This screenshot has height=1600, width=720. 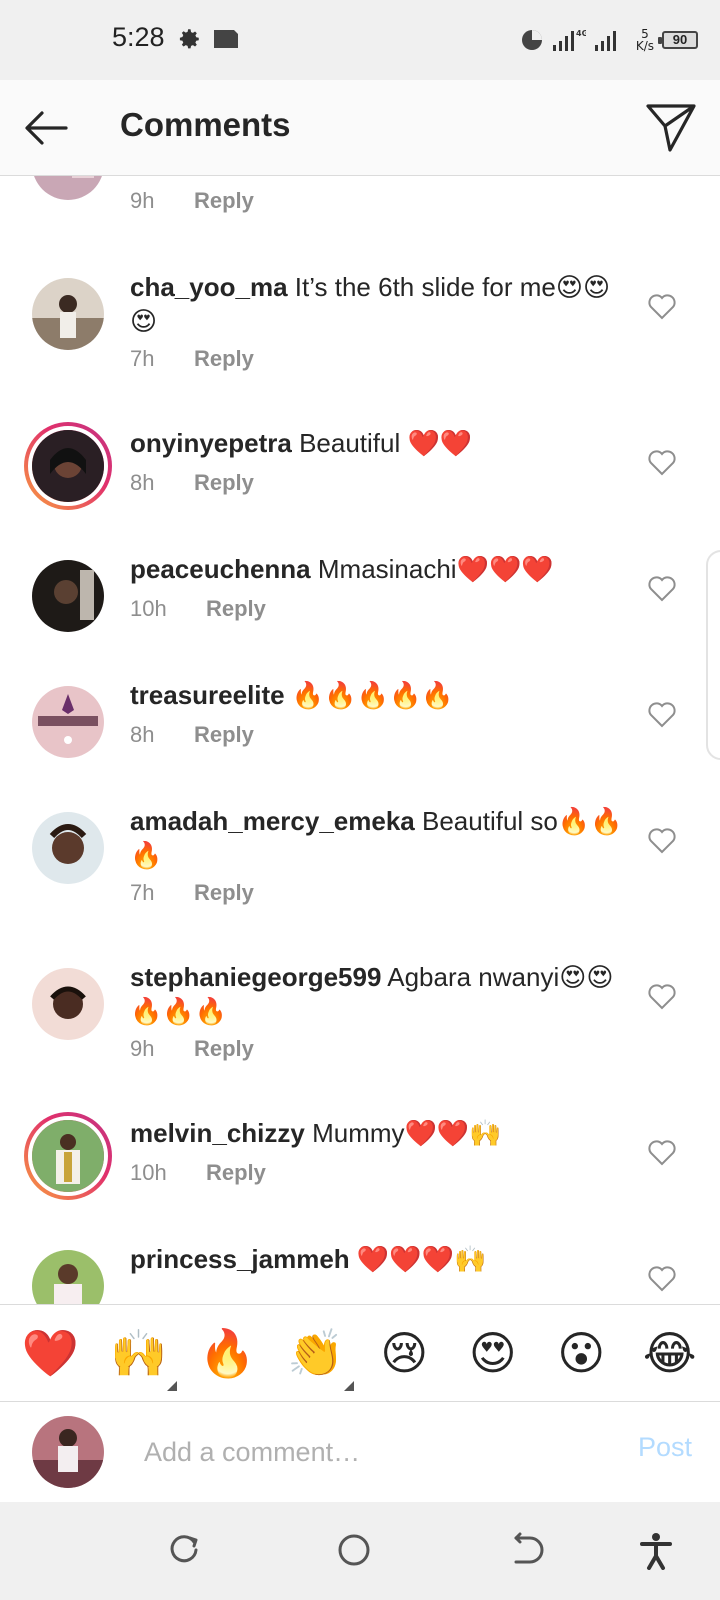 What do you see at coordinates (581, 1353) in the screenshot?
I see `emoji-surprised-face: 😮` at bounding box center [581, 1353].